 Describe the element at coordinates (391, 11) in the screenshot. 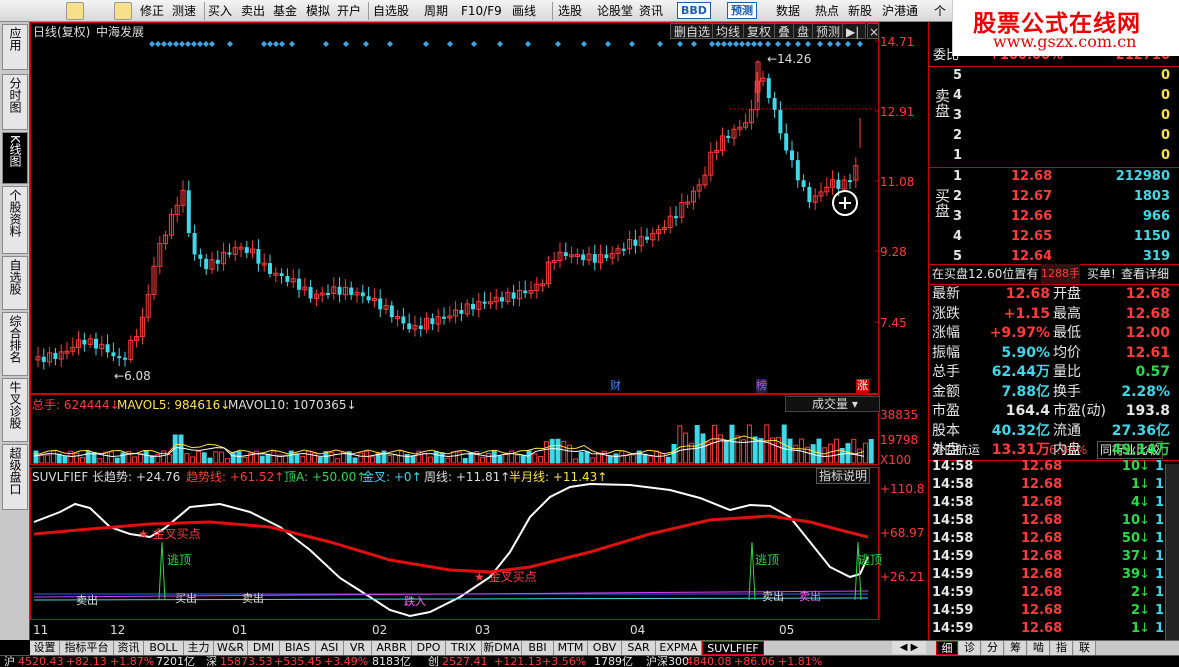

I see `toolbar-watchlist-button: 自选股` at that location.